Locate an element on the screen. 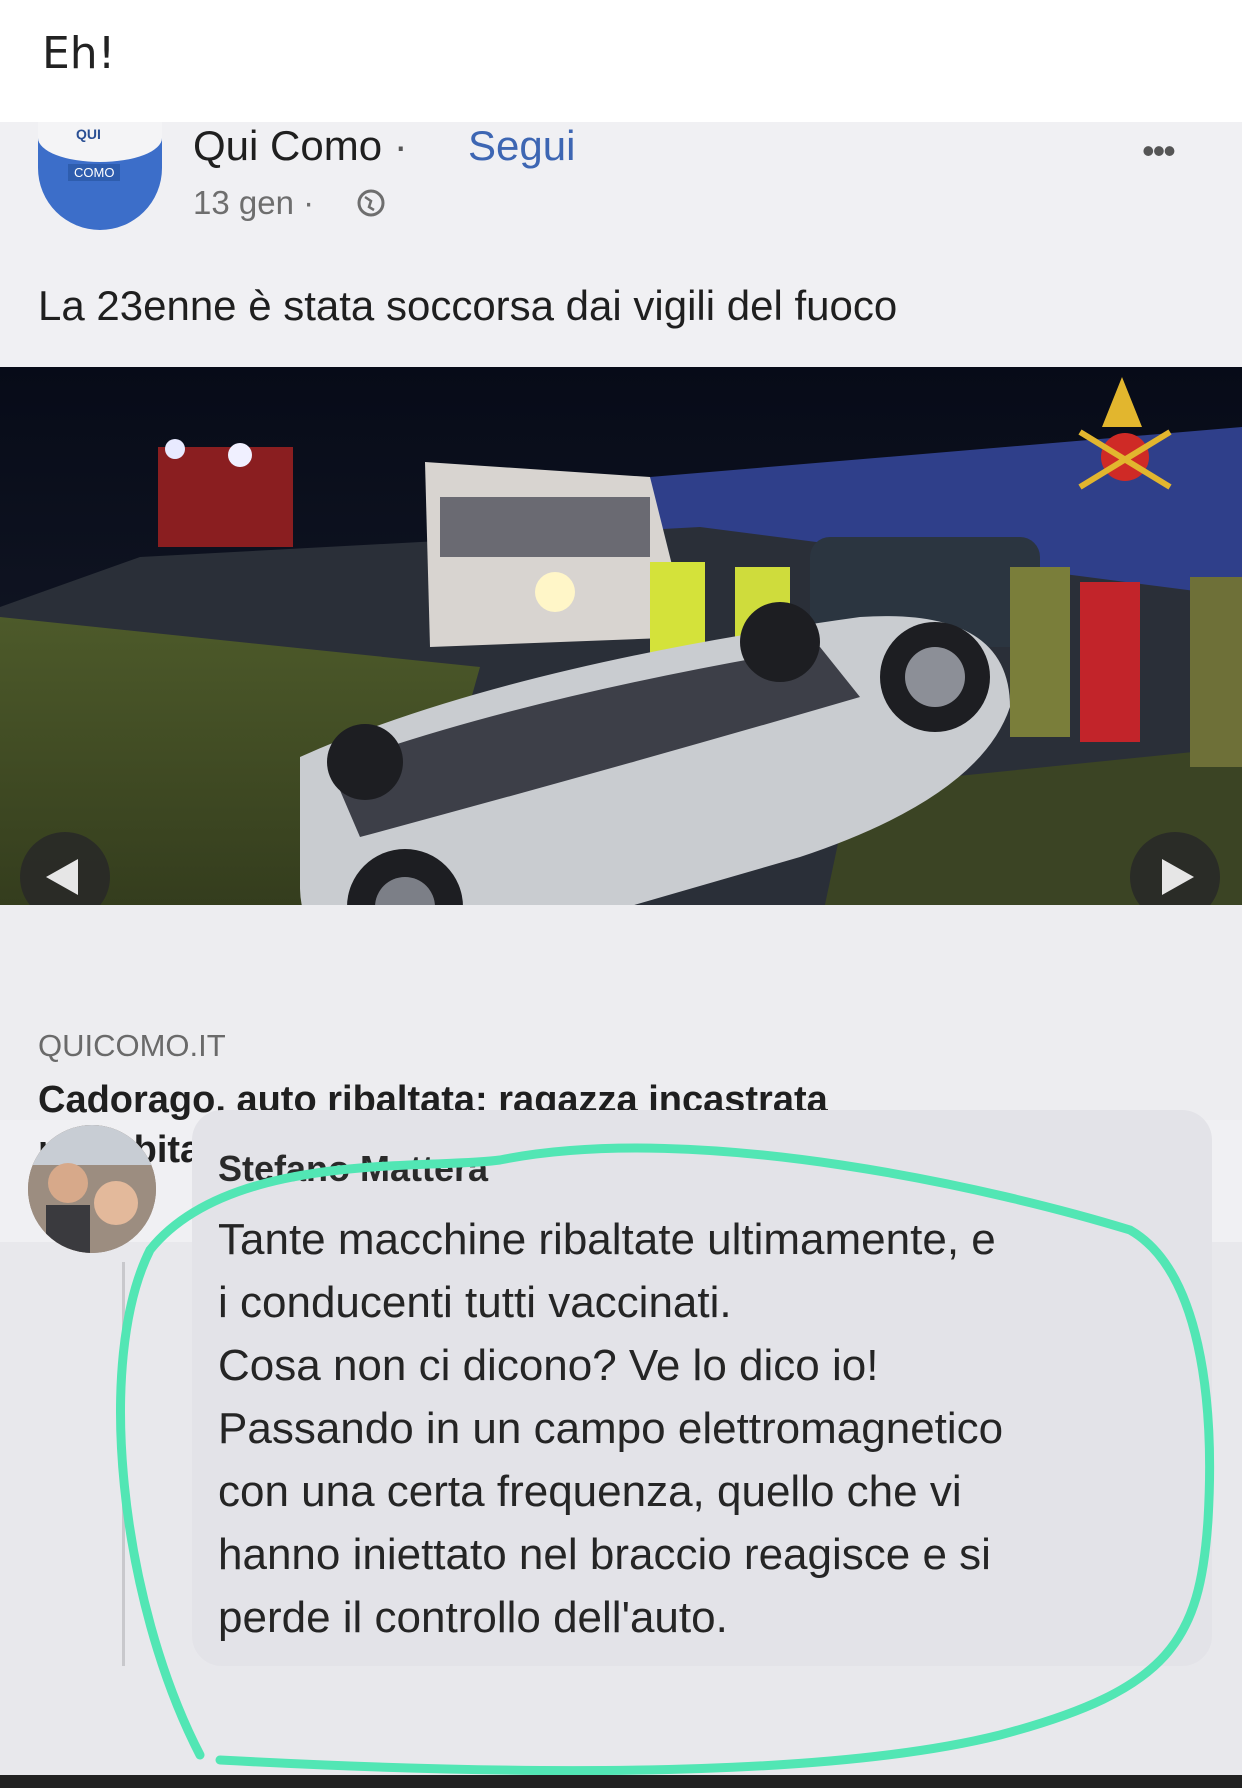 This screenshot has width=1242, height=1788. page-name: Qui Como · is located at coordinates (300, 146).